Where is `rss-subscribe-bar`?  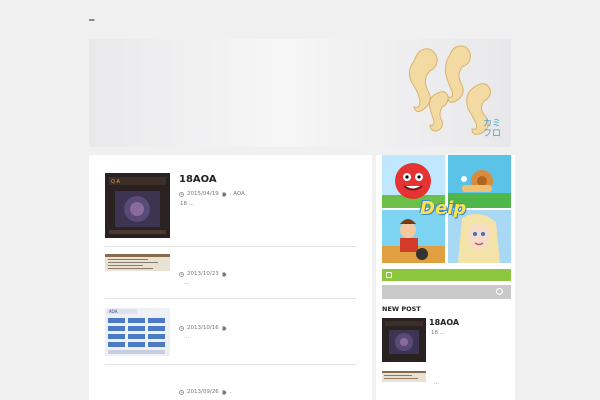 rss-subscribe-bar is located at coordinates (446, 275).